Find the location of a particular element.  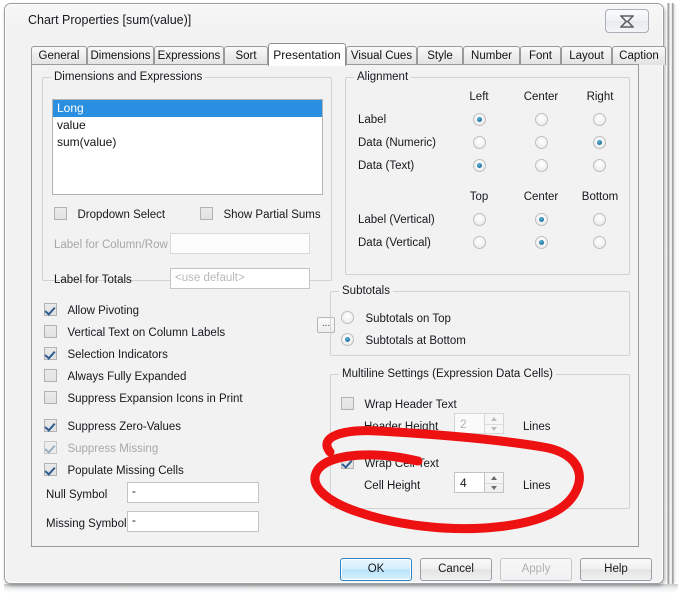

list-item: sum(value) is located at coordinates (187, 142).